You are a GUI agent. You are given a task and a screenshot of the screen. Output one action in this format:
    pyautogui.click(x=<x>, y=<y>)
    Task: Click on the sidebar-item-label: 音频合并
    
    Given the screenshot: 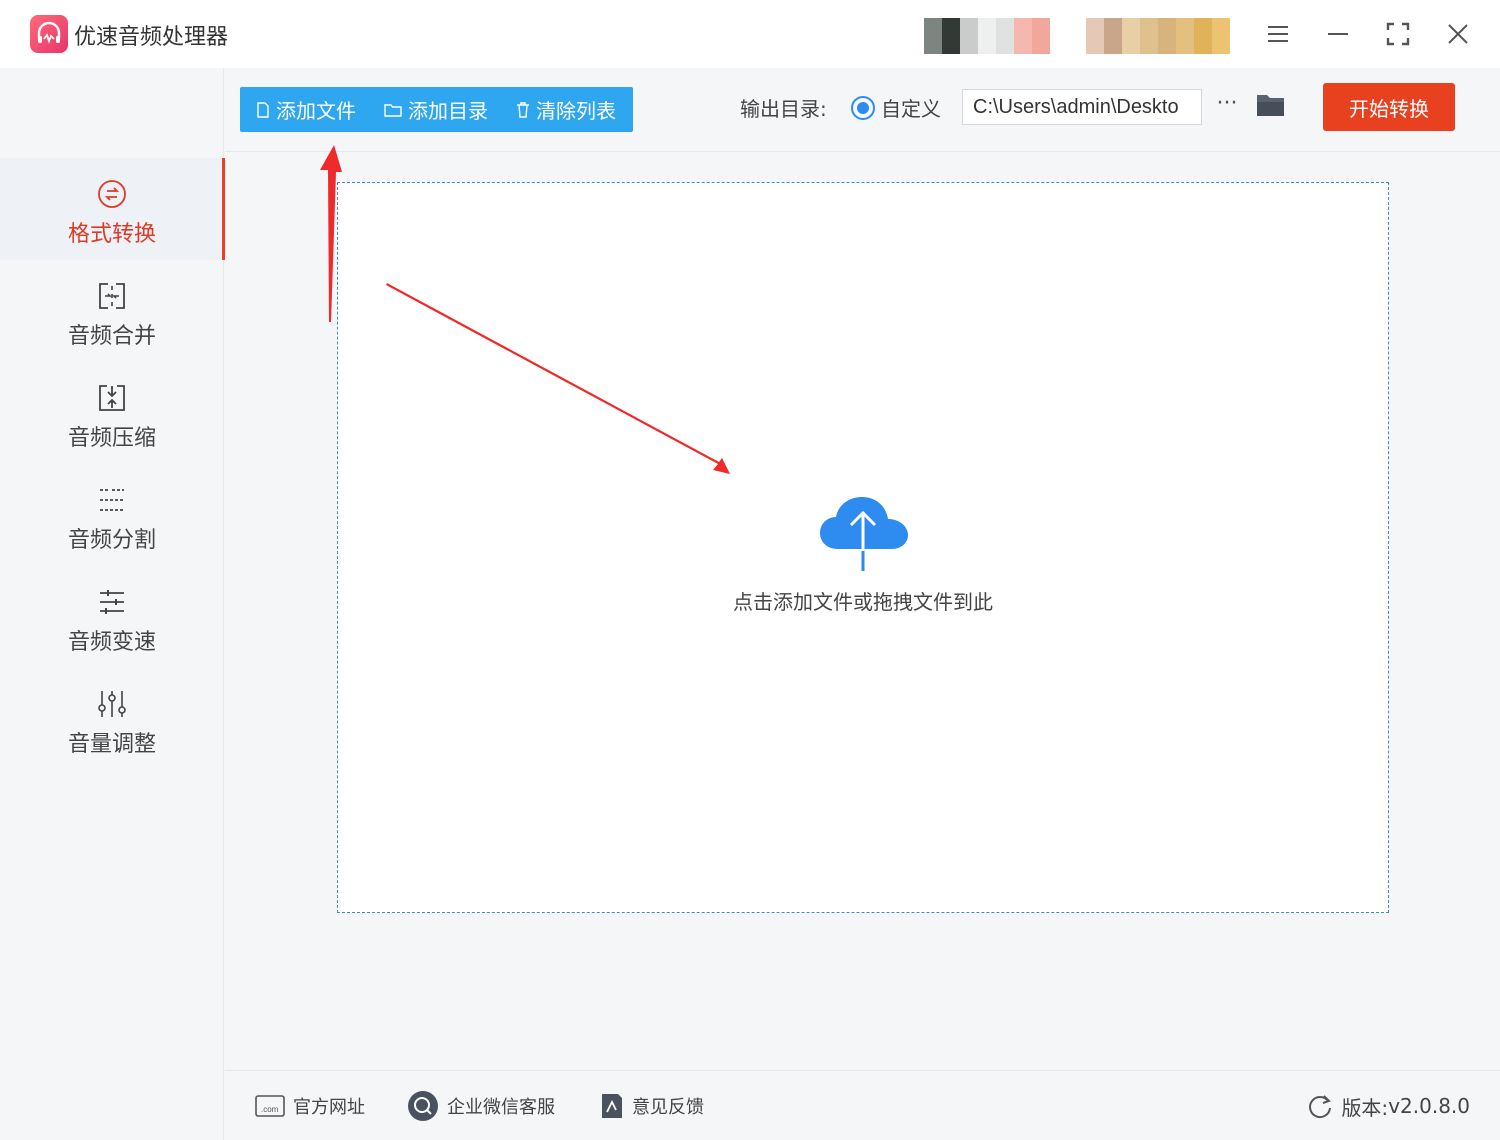 What is the action you would take?
    pyautogui.click(x=111, y=336)
    